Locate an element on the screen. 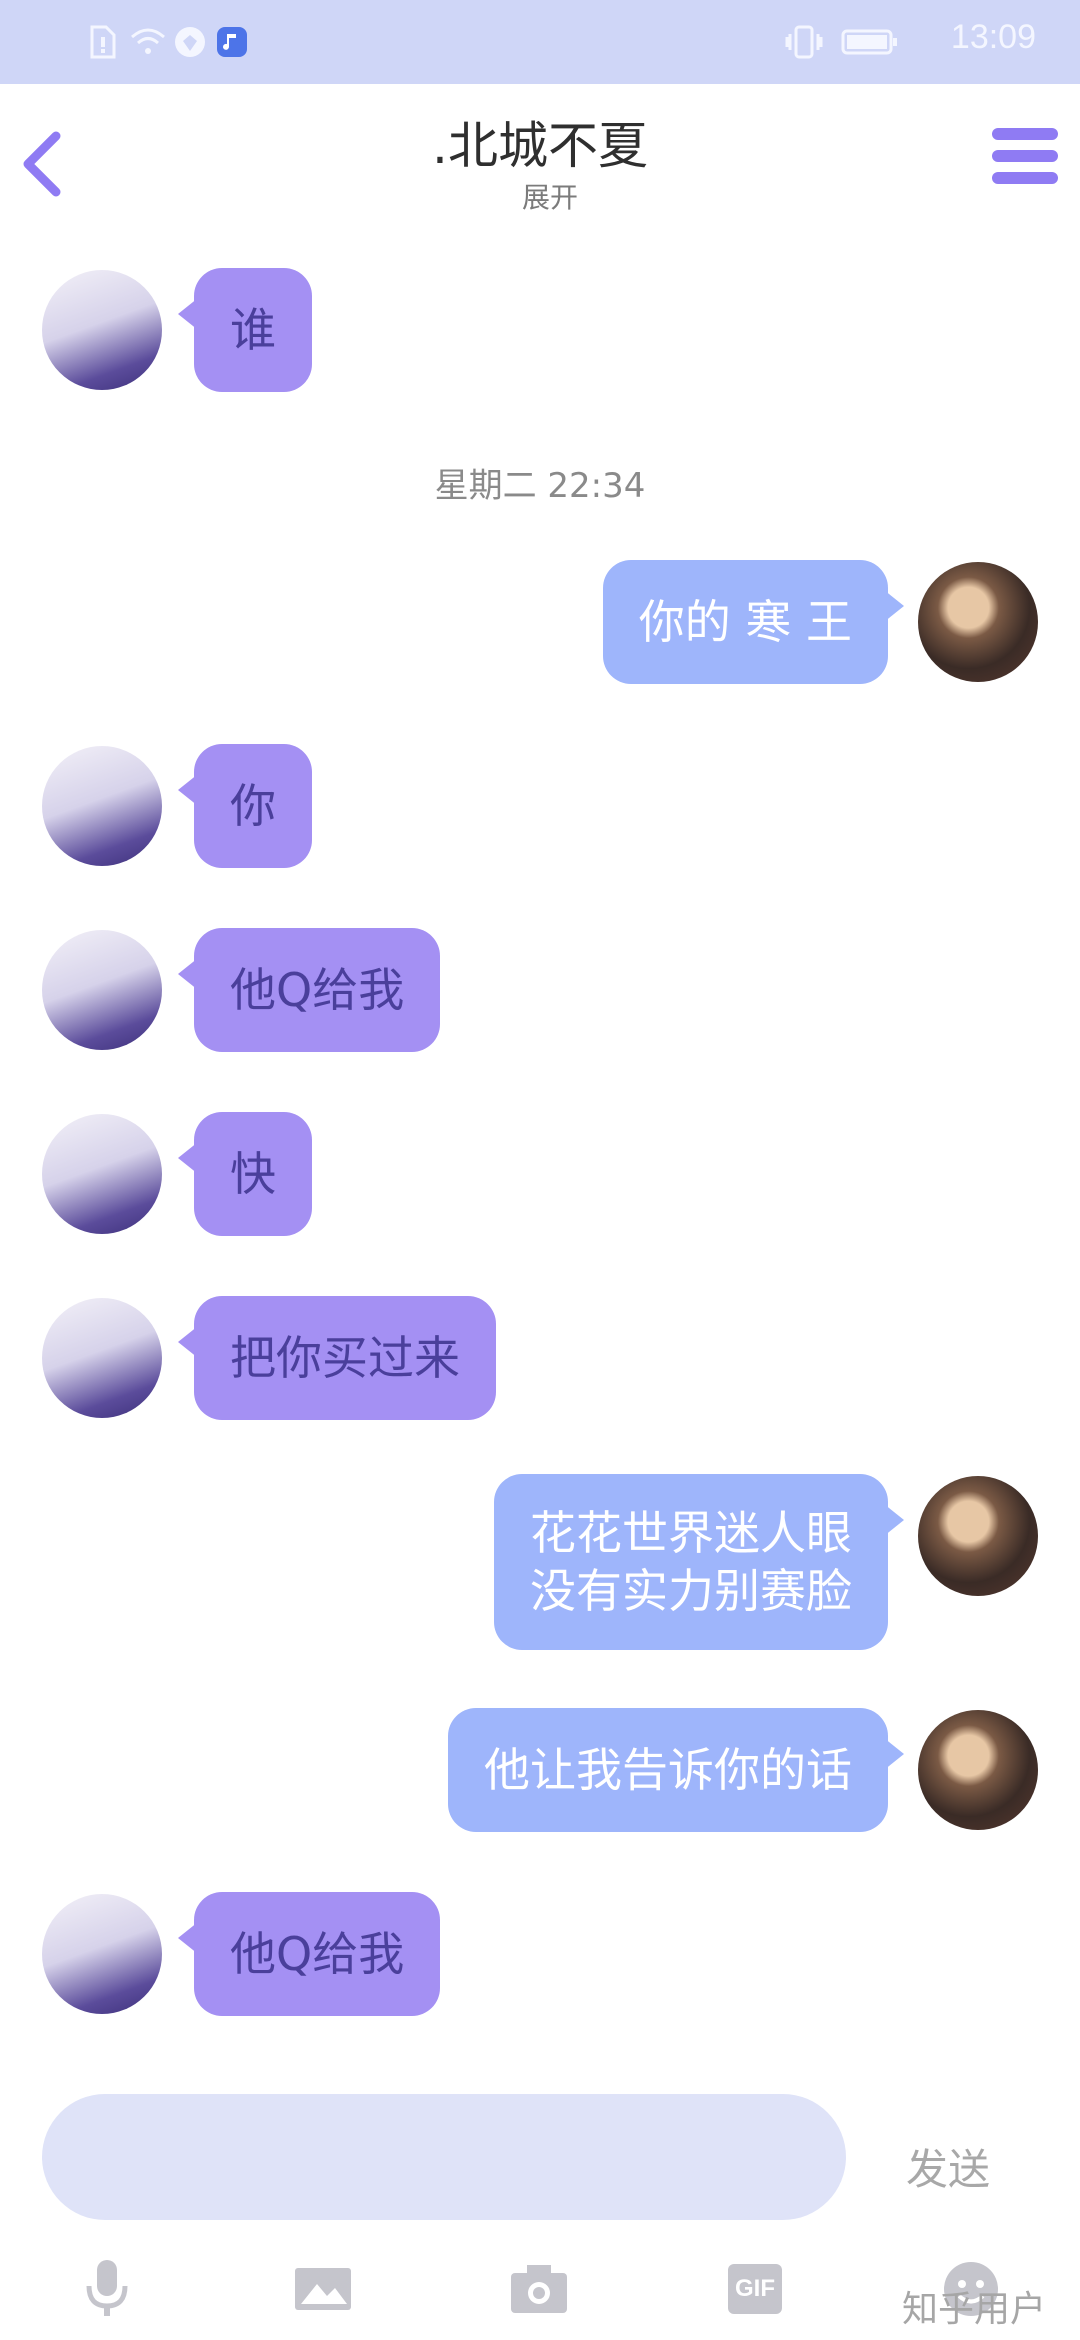  message-input is located at coordinates (444, 2157).